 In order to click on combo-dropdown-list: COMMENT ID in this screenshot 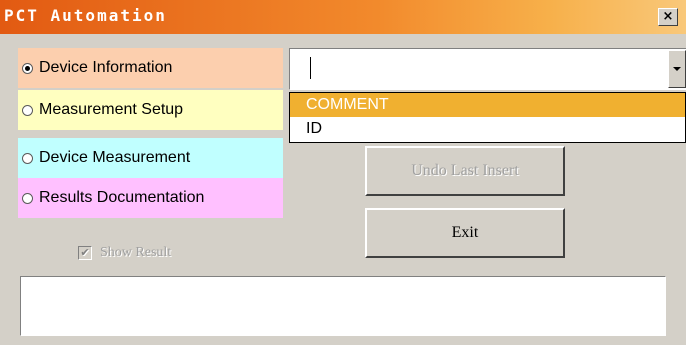, I will do `click(487, 117)`.